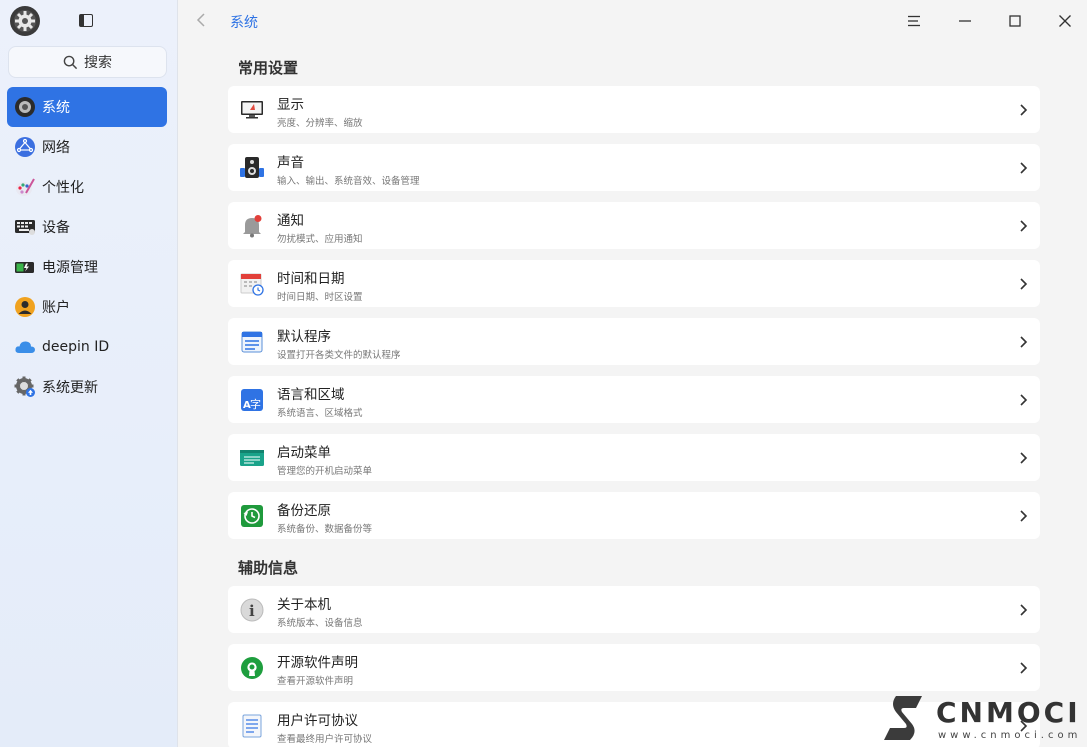  What do you see at coordinates (1010, 735) in the screenshot?
I see `watermark-url: www.cnmoci.com` at bounding box center [1010, 735].